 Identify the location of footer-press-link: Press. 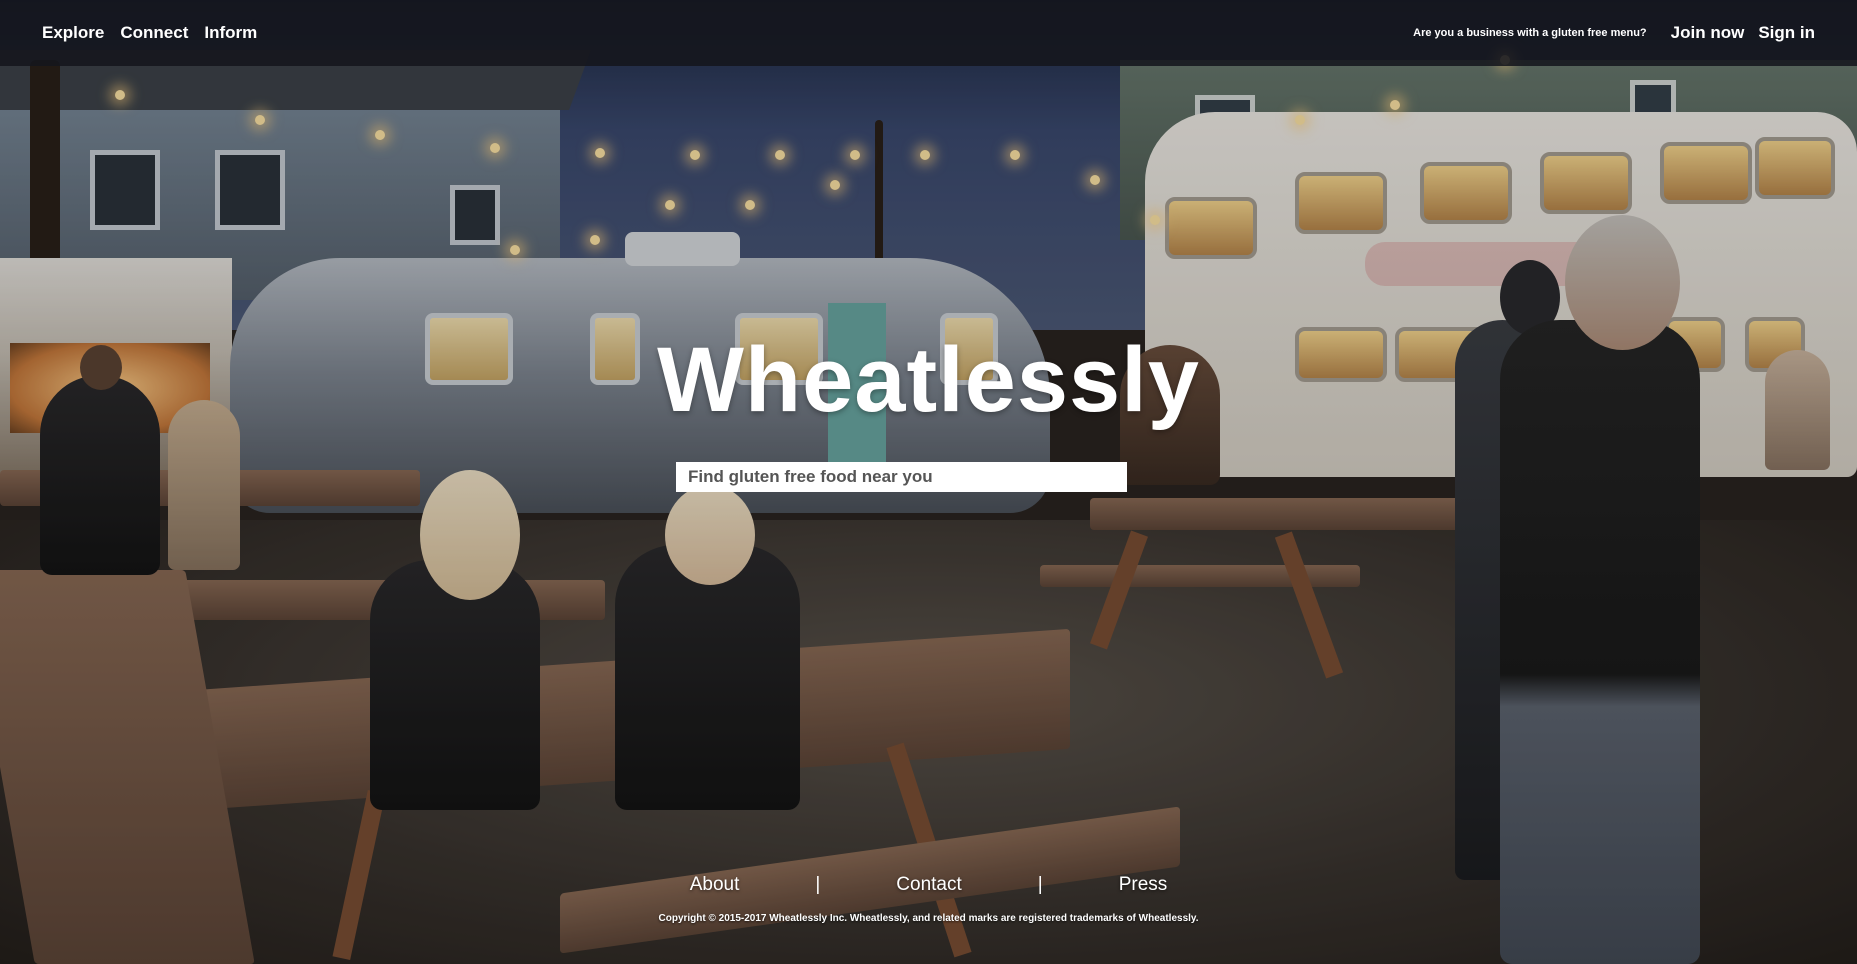
(1143, 885).